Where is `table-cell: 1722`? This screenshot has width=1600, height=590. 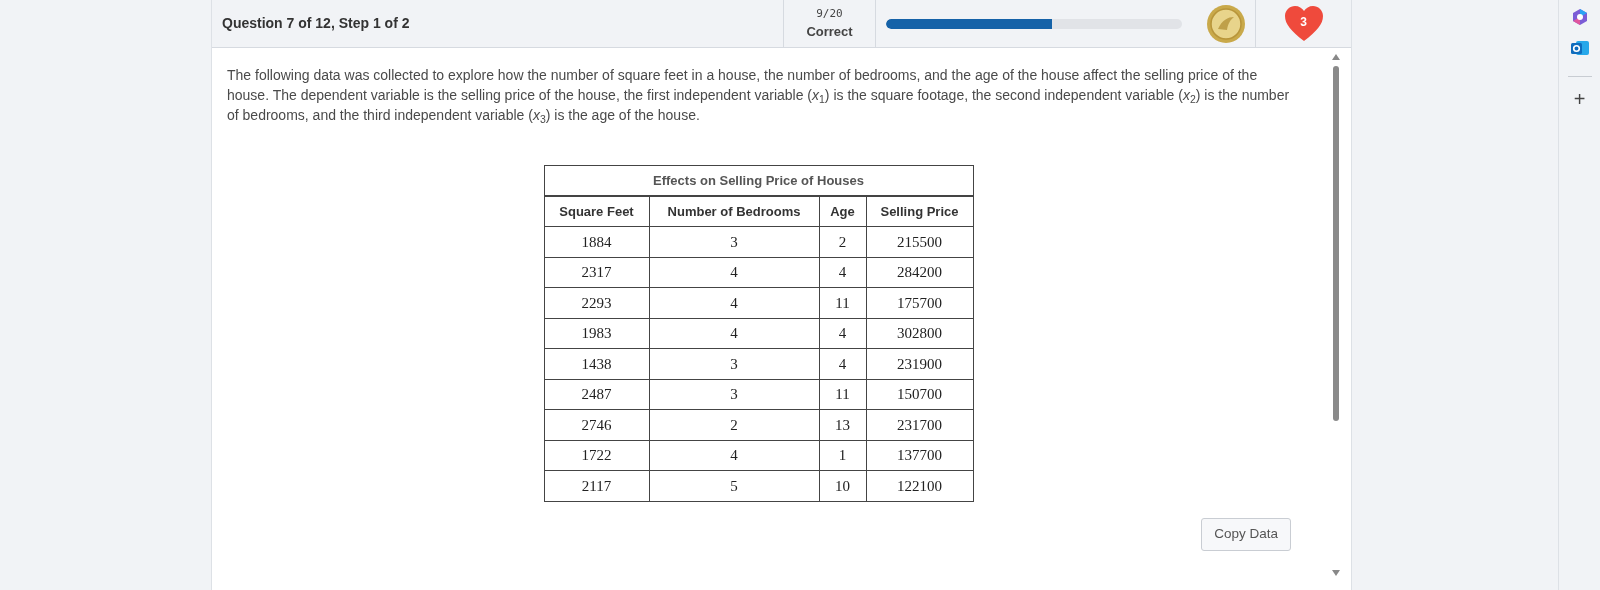
table-cell: 1722 is located at coordinates (596, 455).